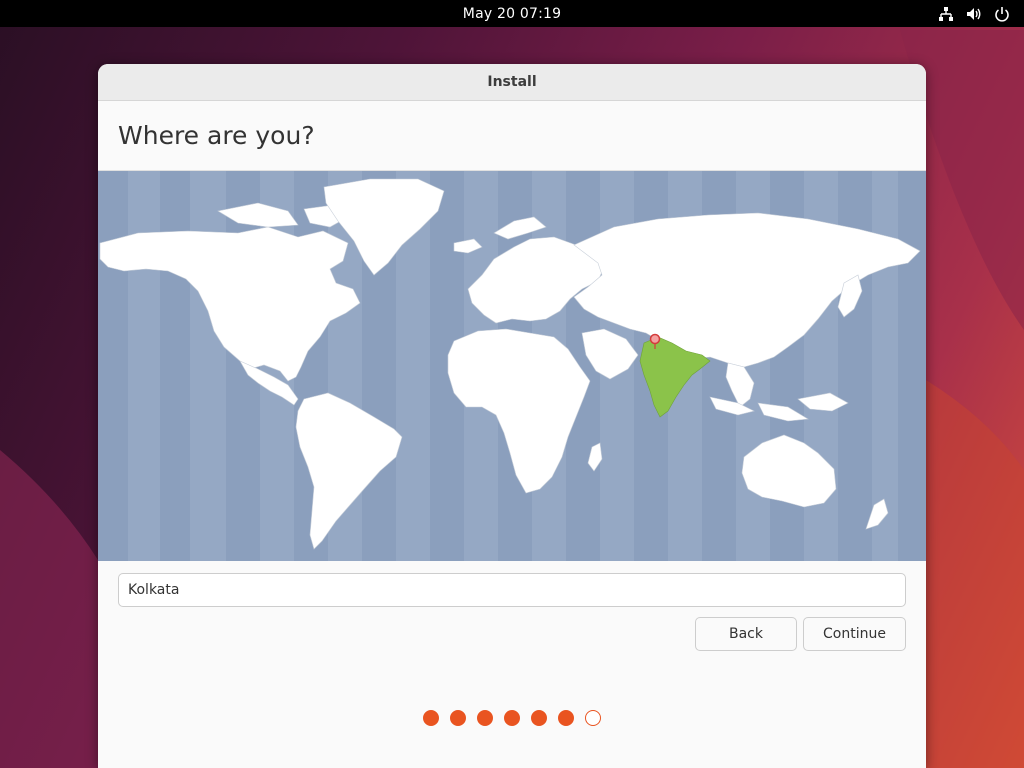  Describe the element at coordinates (946, 14) in the screenshot. I see `network-wired-icon` at that location.